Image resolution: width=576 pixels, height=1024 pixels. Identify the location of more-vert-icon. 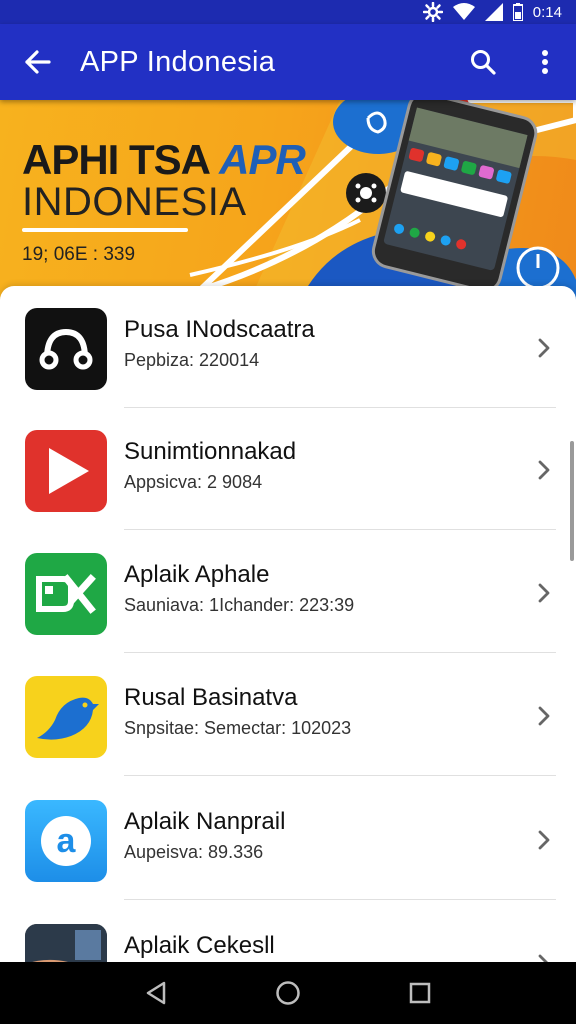
(545, 62).